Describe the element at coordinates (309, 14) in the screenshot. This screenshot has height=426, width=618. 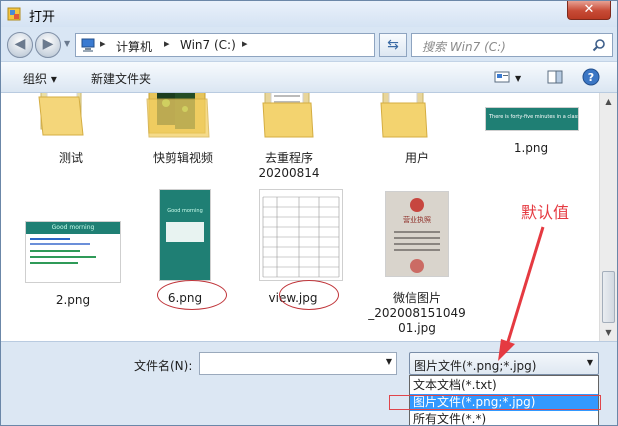
I see `title-bar: 打开 ✕` at that location.